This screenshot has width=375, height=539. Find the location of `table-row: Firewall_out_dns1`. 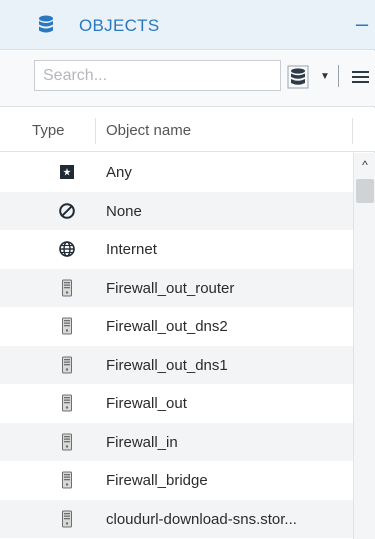

table-row: Firewall_out_dns1 is located at coordinates (176, 364).